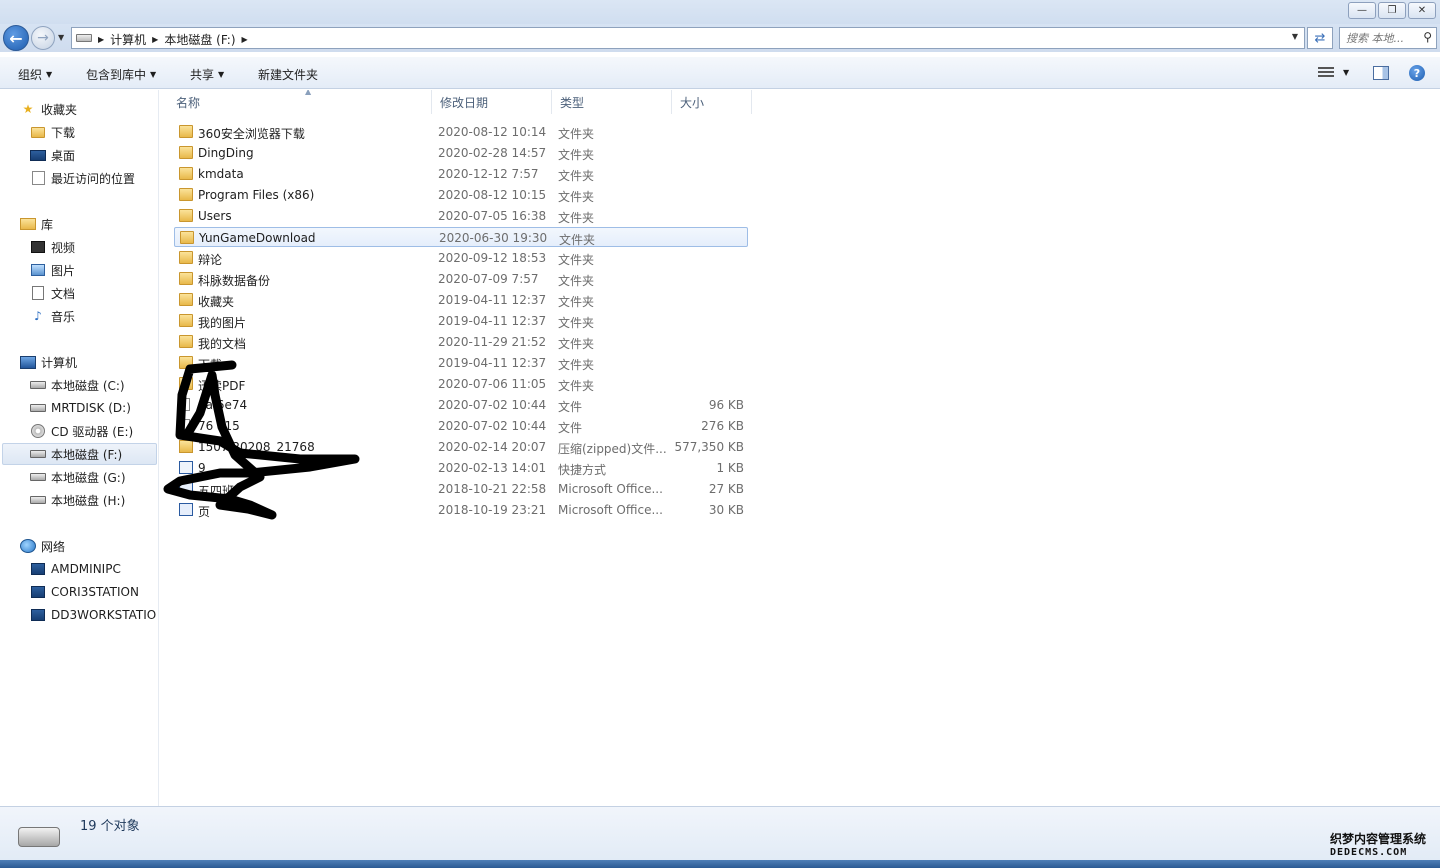 This screenshot has height=868, width=1440. I want to click on nav-videos: 视频, so click(52, 247).